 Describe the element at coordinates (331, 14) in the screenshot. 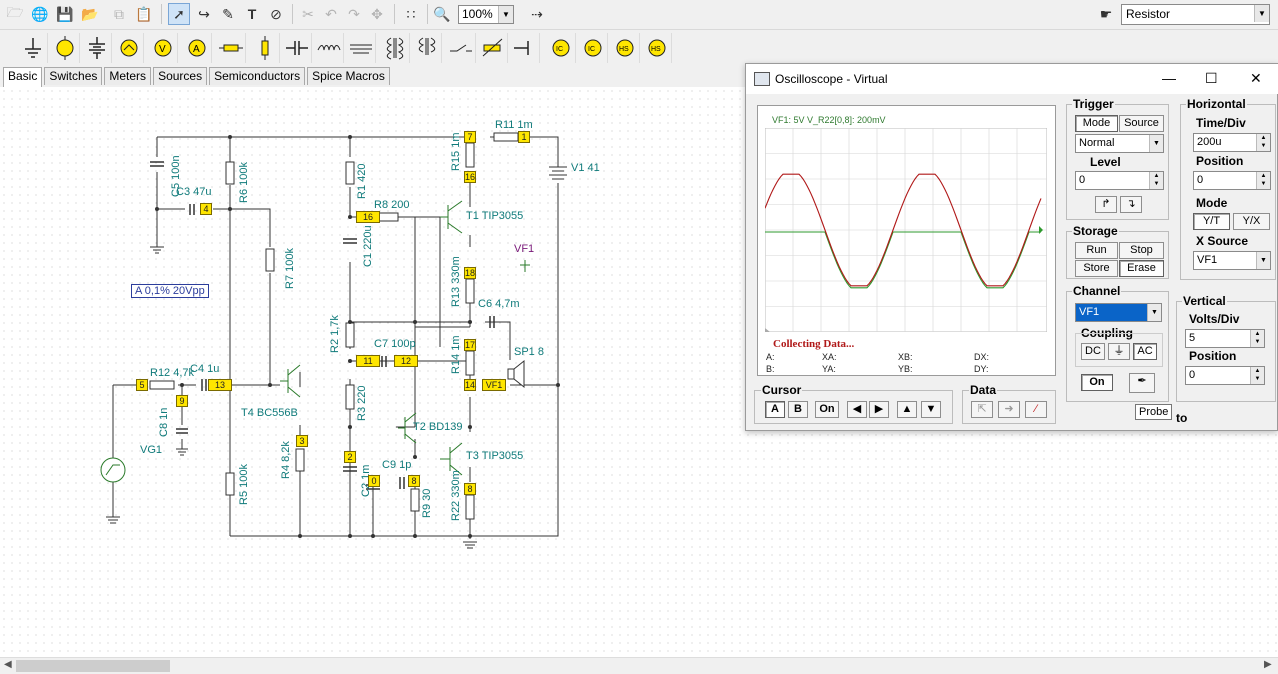

I see `undo-icon: ↶` at that location.